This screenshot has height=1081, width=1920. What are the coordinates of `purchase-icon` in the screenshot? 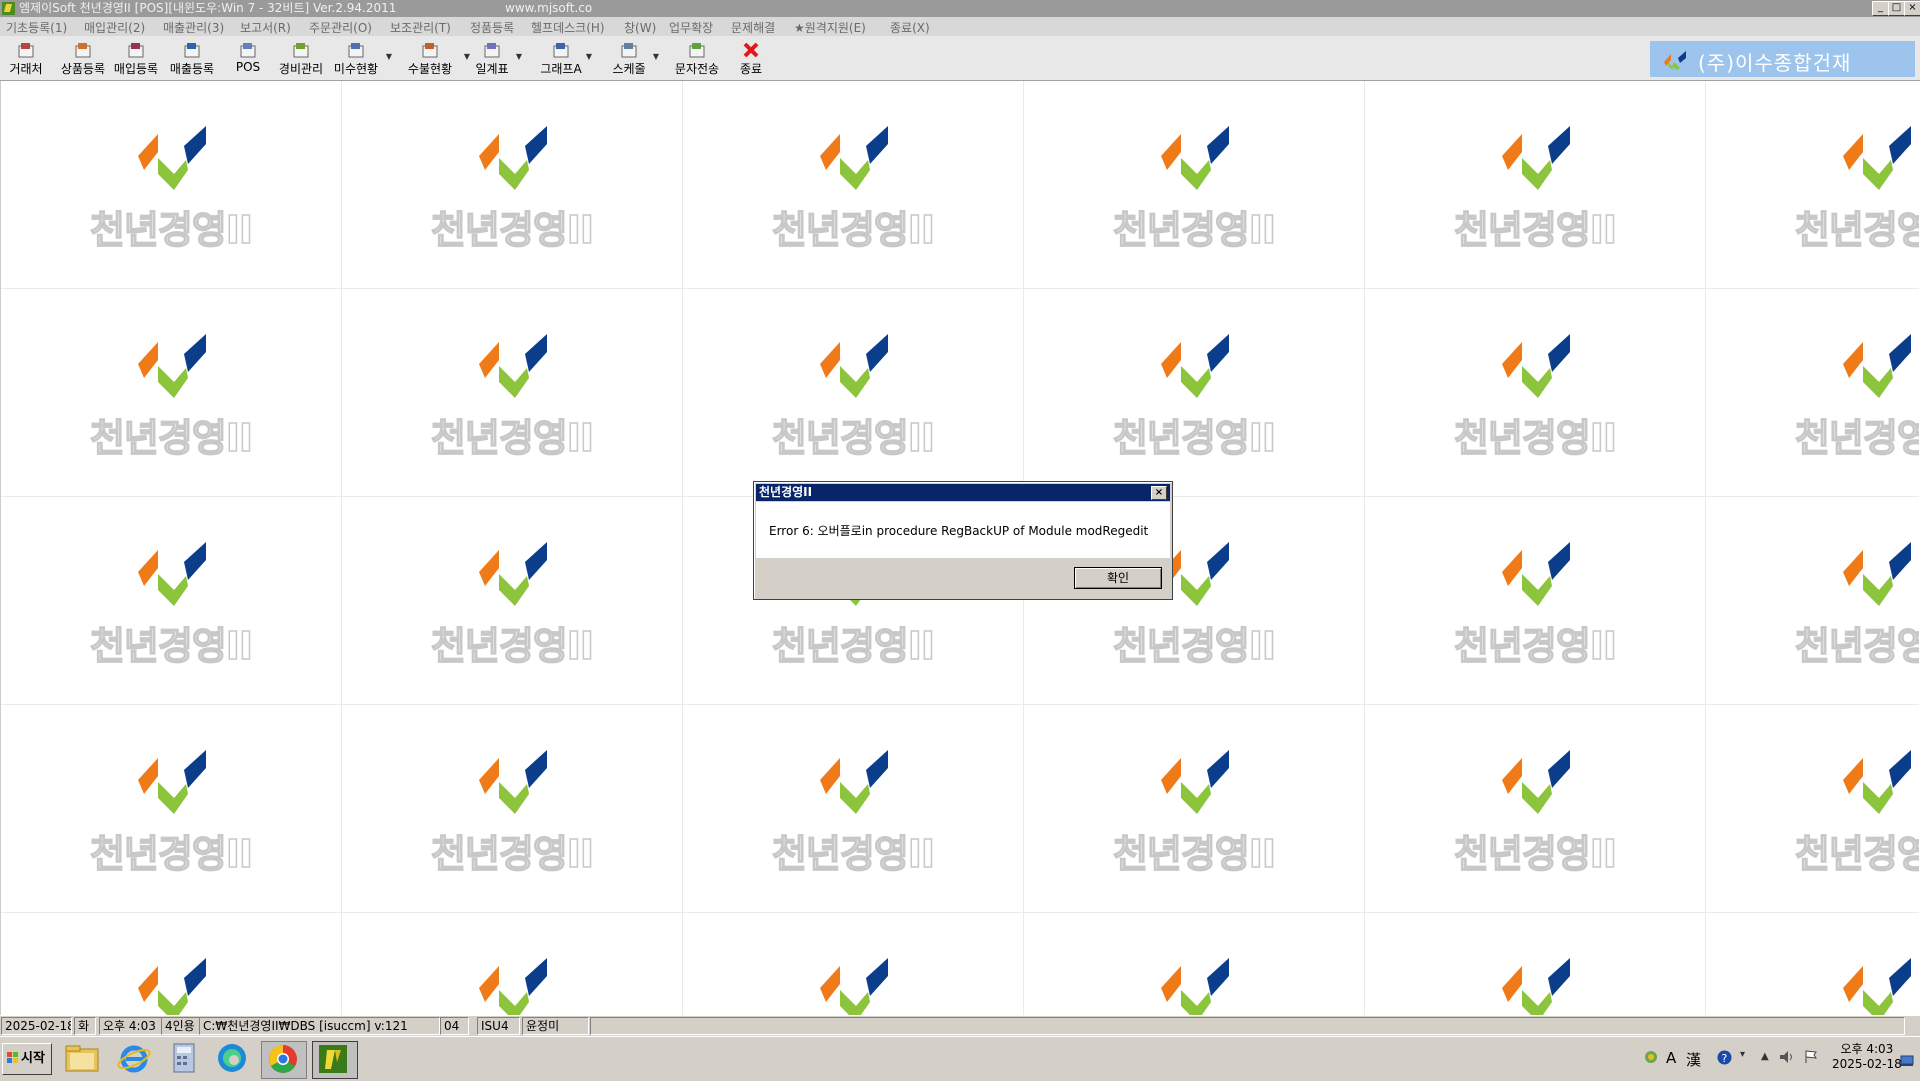 It's located at (136, 50).